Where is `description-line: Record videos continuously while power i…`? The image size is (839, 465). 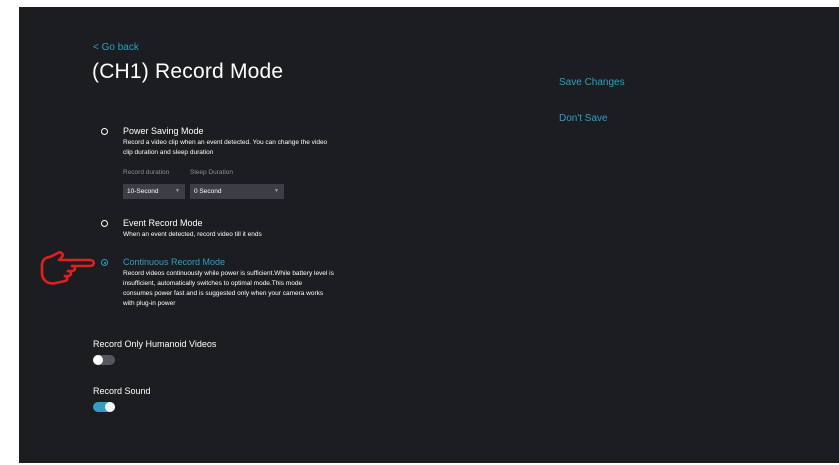
description-line: Record videos continuously while power i… is located at coordinates (228, 273).